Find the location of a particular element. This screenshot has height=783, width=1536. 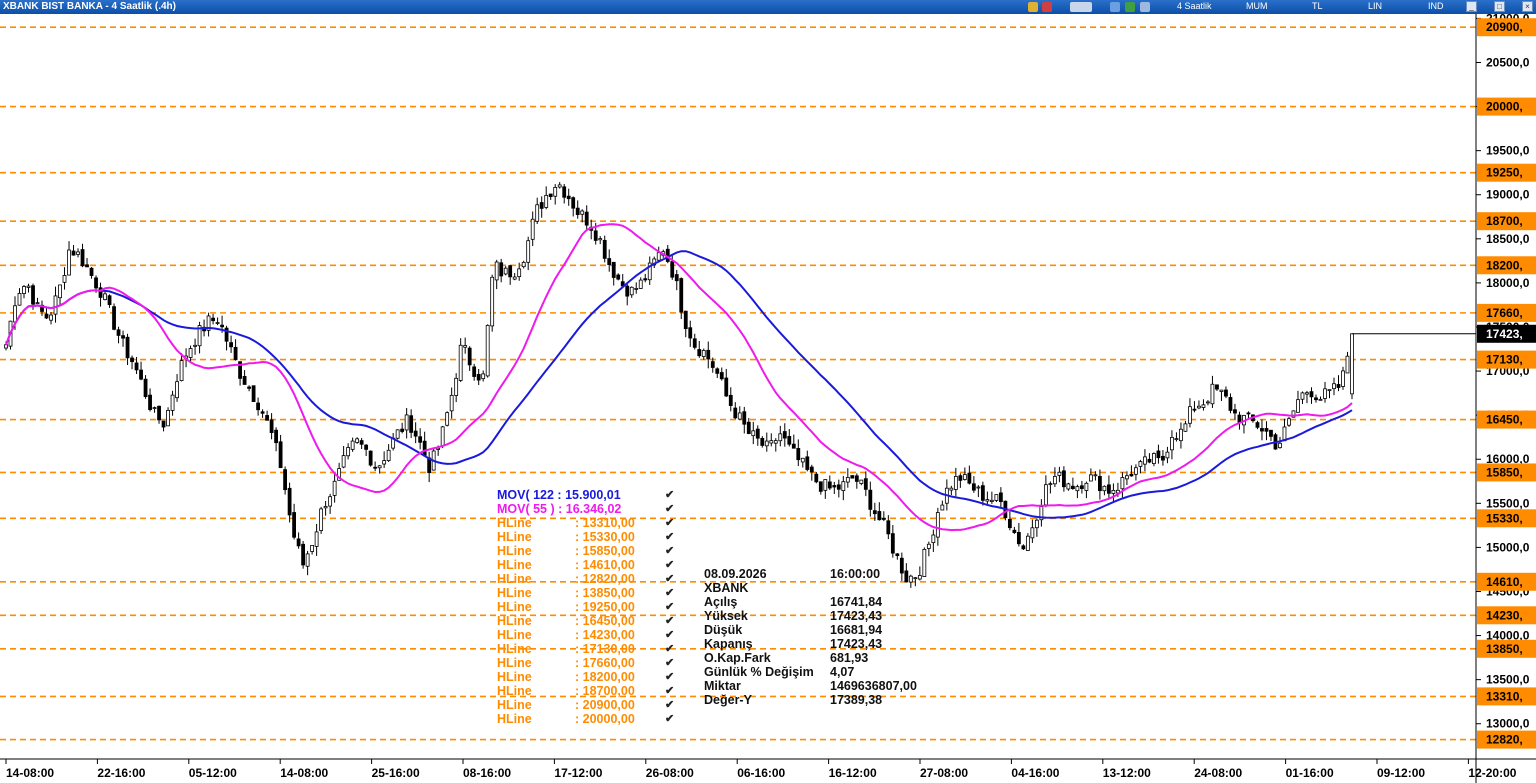

template-icon is located at coordinates (1081, 7).